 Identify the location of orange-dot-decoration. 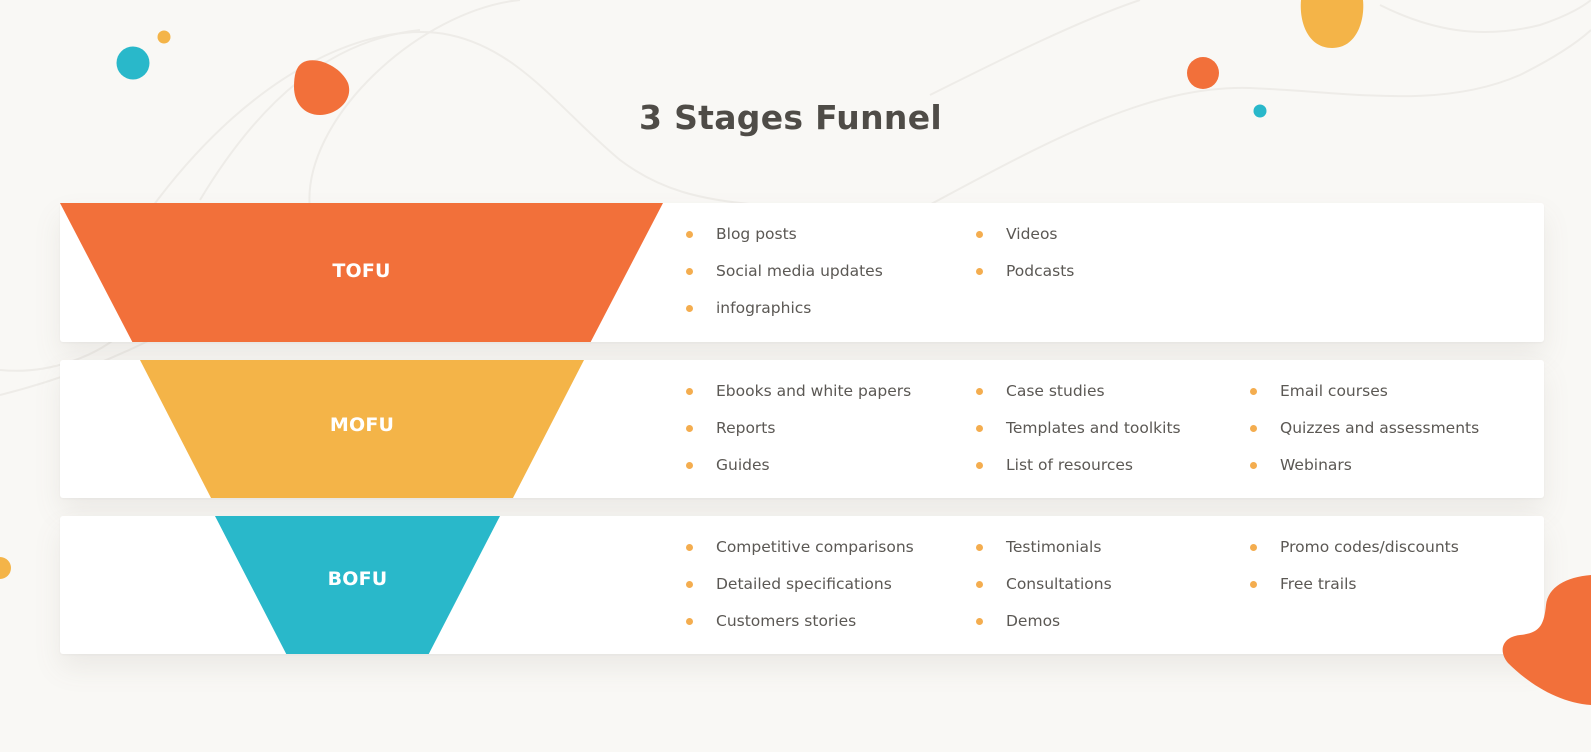
(1203, 73).